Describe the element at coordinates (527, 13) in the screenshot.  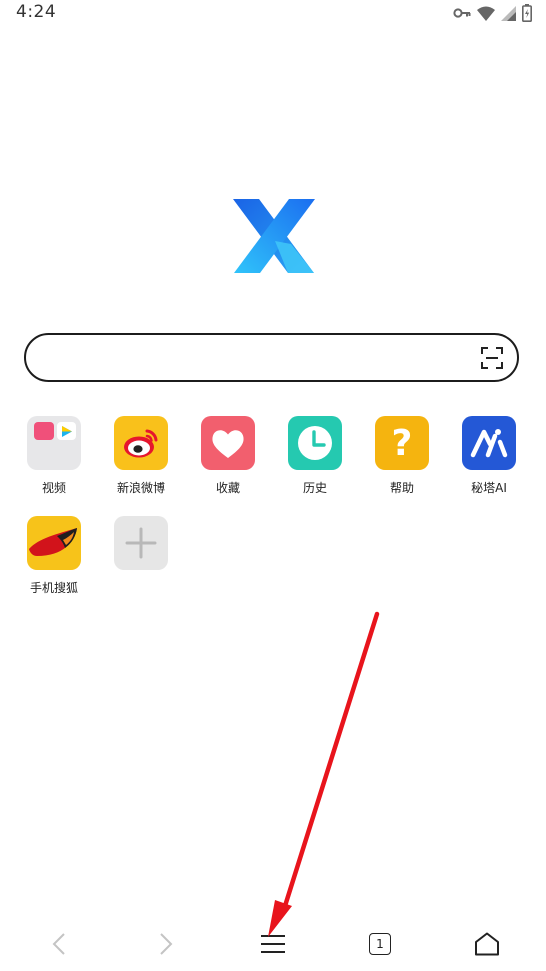
I see `battery-icon` at that location.